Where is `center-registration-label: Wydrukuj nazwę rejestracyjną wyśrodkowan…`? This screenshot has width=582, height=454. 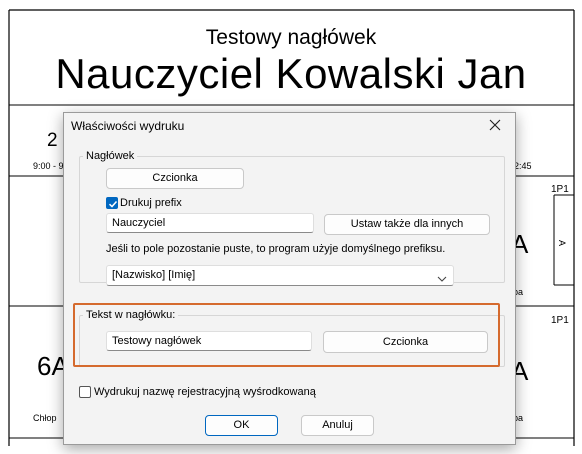
center-registration-label: Wydrukuj nazwę rejestracyjną wyśrodkowan… is located at coordinates (205, 392).